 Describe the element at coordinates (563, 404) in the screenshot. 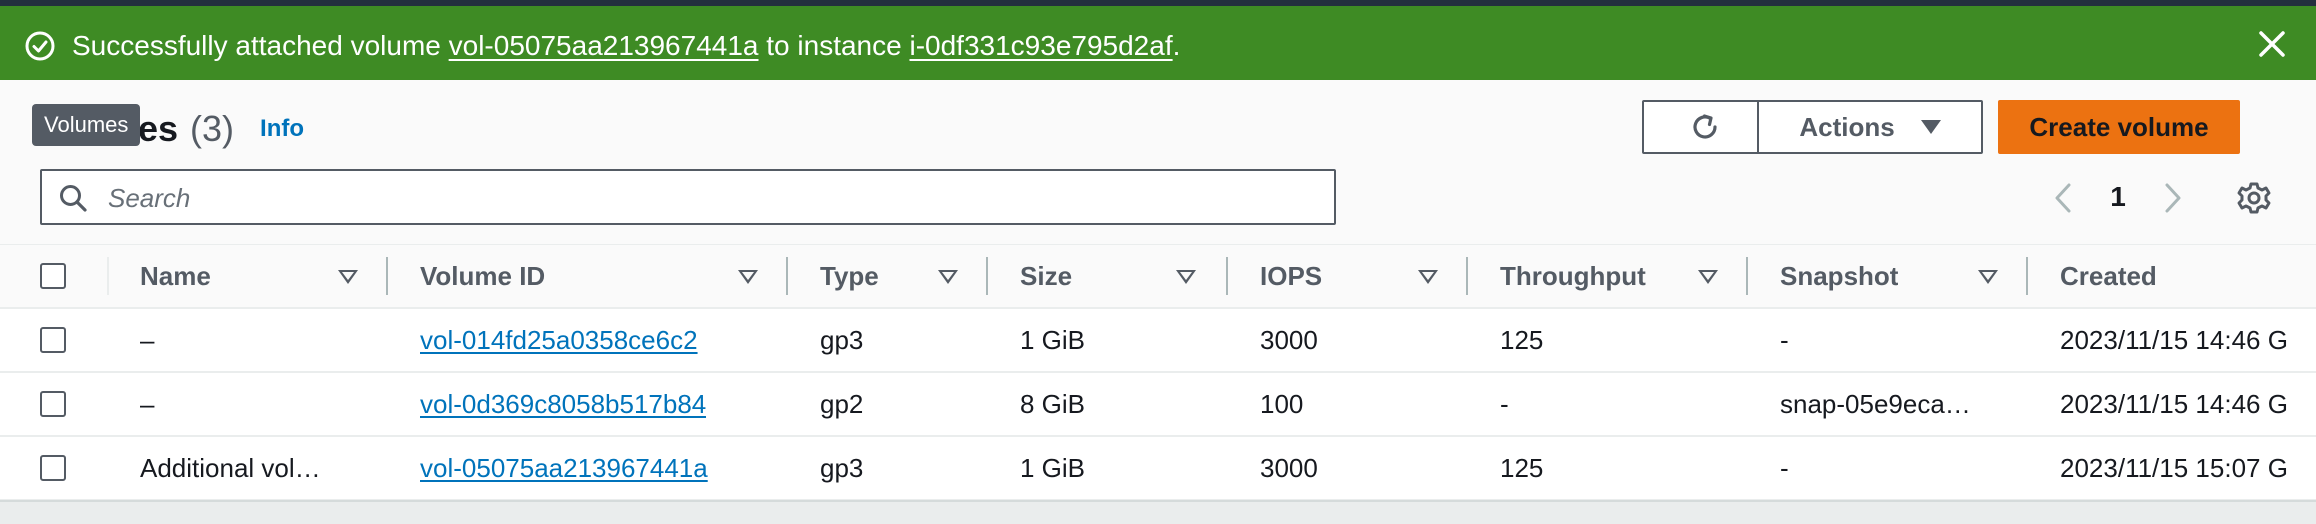

I see `cell-volume-id: vol-0d369c8058b517b84` at that location.